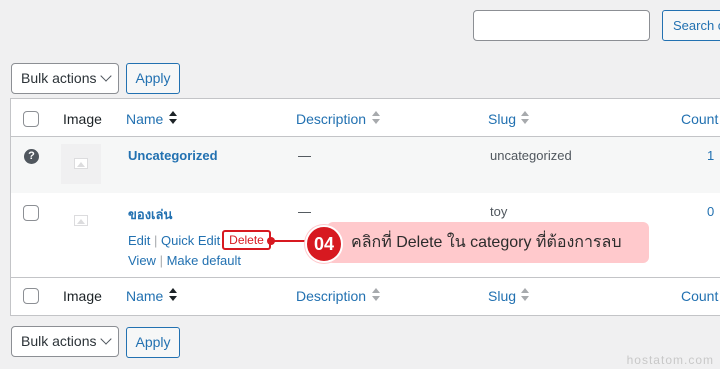 The height and width of the screenshot is (369, 720). Describe the element at coordinates (271, 241) in the screenshot. I see `callout-dot` at that location.